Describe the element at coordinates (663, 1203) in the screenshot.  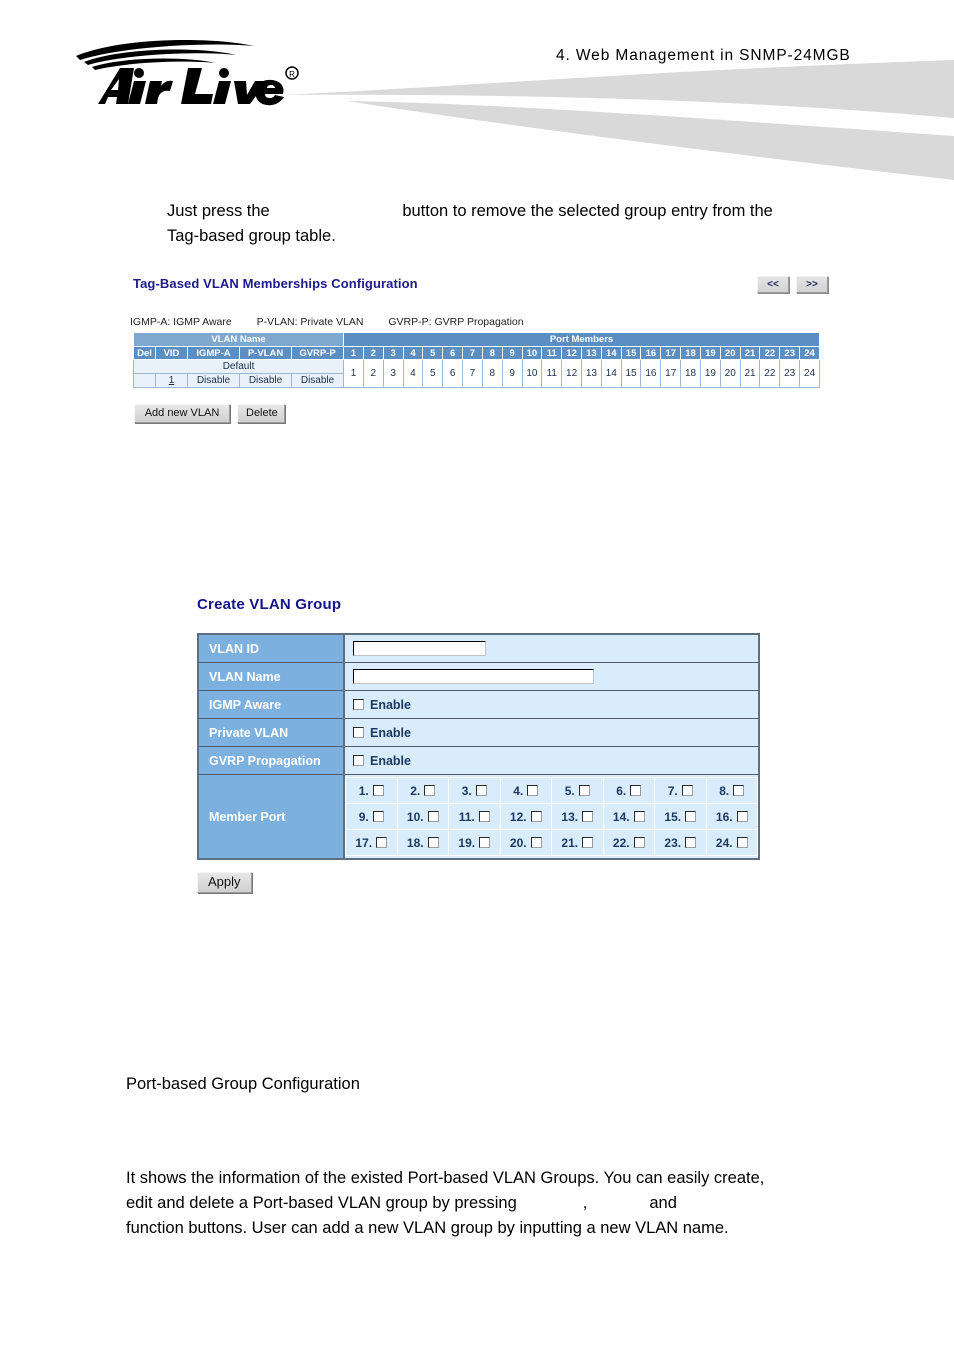
I see `port-based-line2-and: and` at that location.